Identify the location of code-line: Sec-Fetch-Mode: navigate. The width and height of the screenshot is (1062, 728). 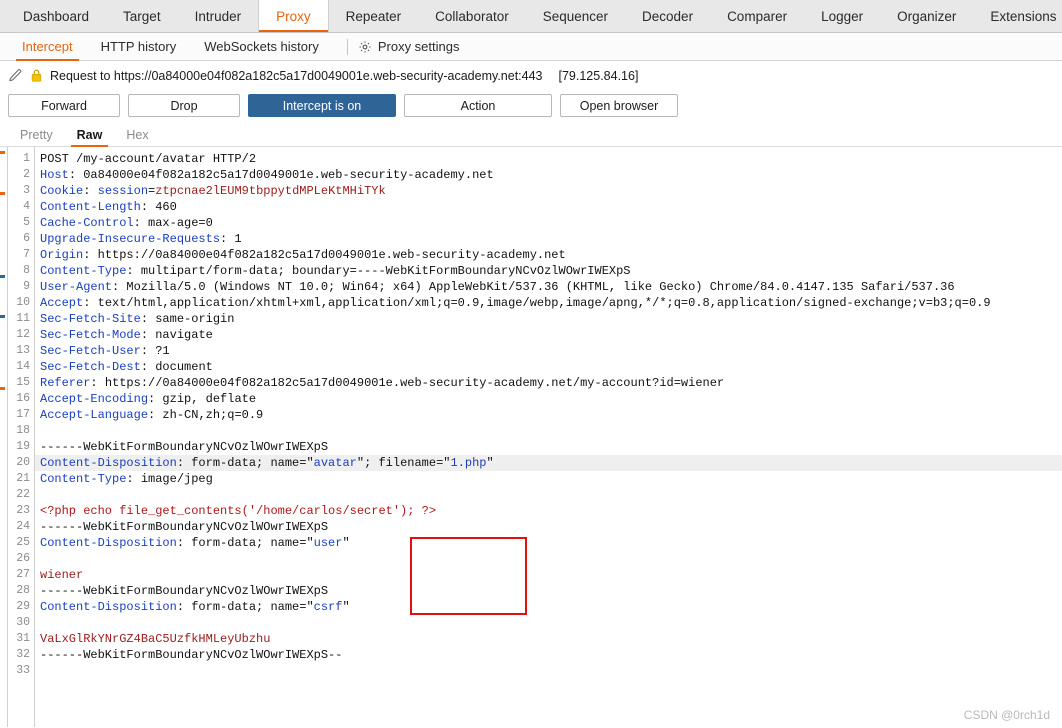
(548, 335).